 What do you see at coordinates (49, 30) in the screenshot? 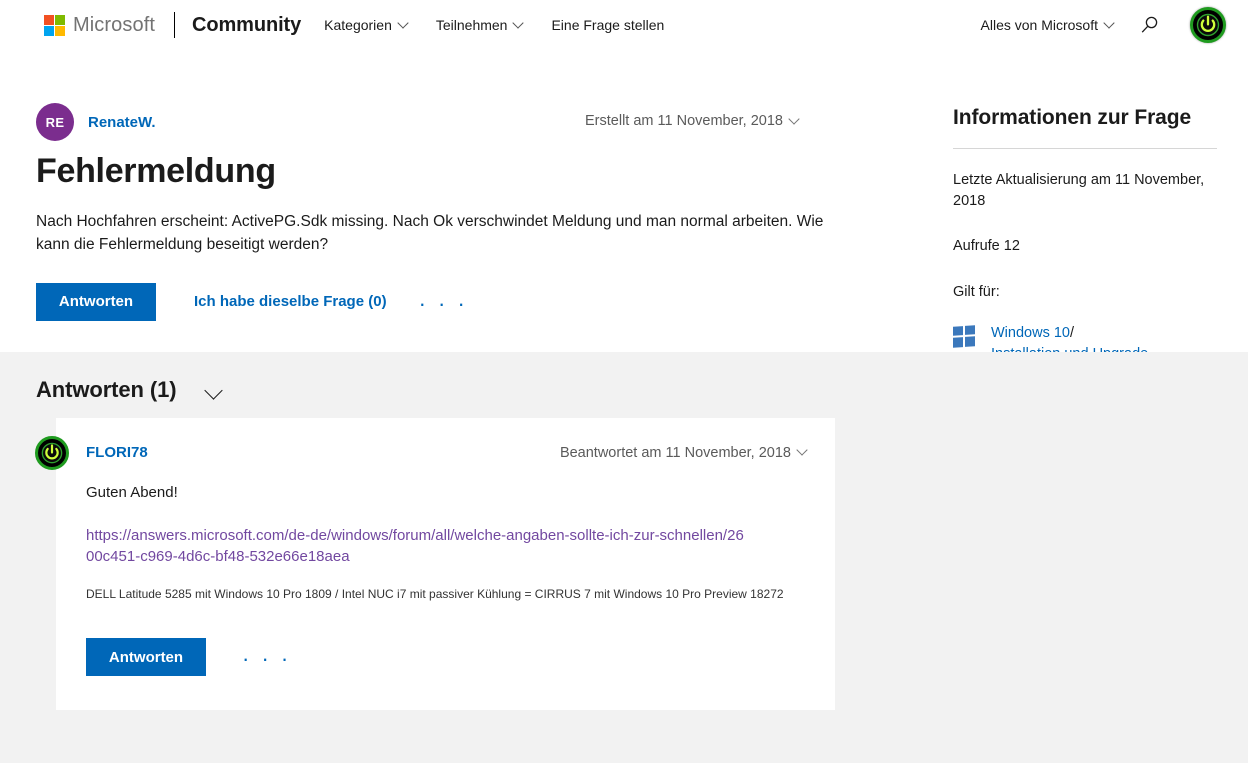
I see `logo-square-blue` at bounding box center [49, 30].